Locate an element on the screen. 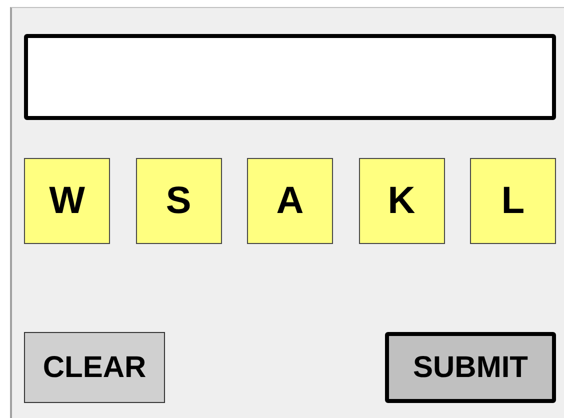 Image resolution: width=564 pixels, height=418 pixels. letter-tile: W is located at coordinates (67, 201).